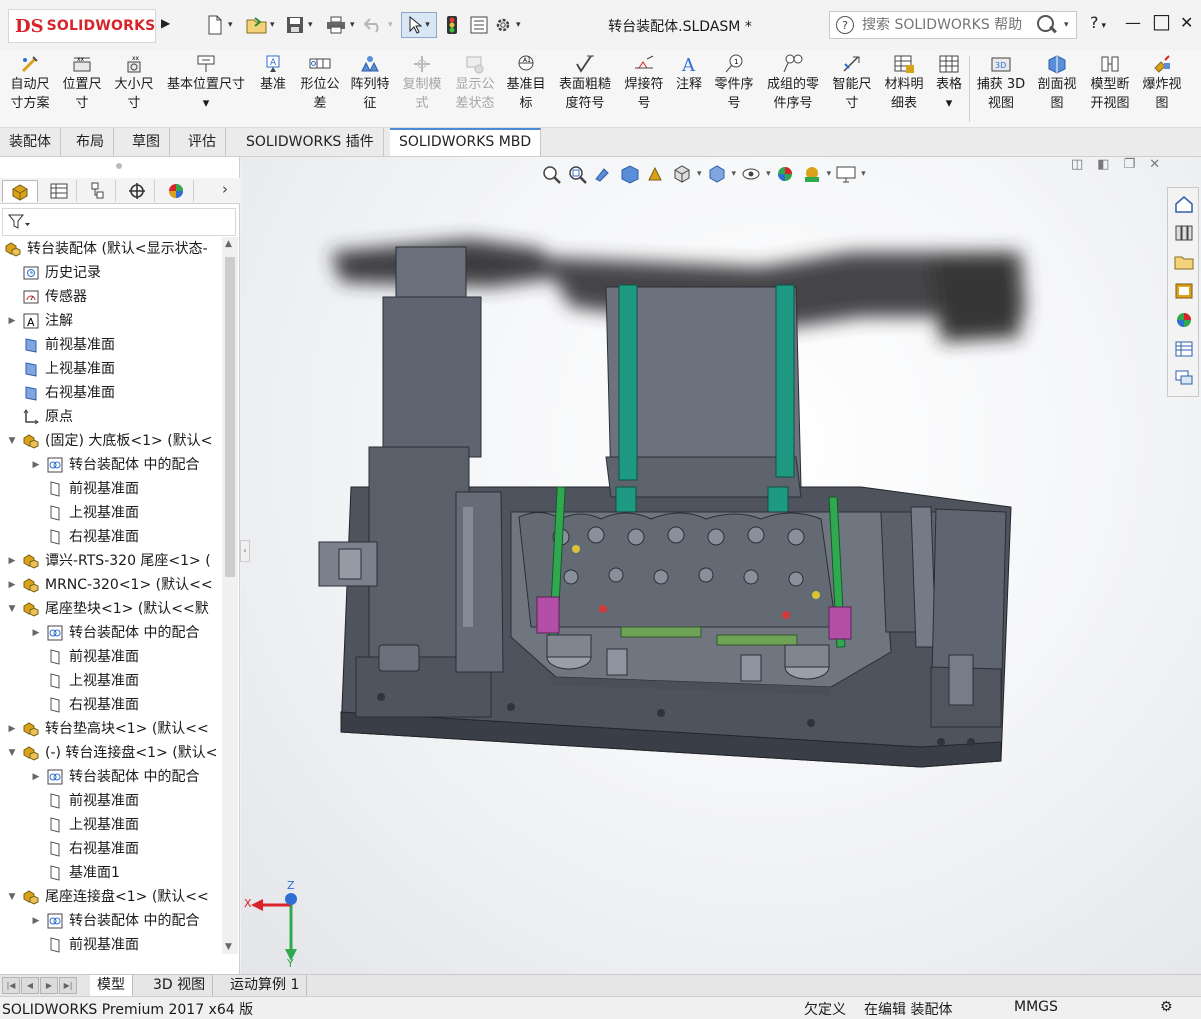 The image size is (1201, 1019). Describe the element at coordinates (228, 244) in the screenshot. I see `scroll-up-icon: ▲` at that location.